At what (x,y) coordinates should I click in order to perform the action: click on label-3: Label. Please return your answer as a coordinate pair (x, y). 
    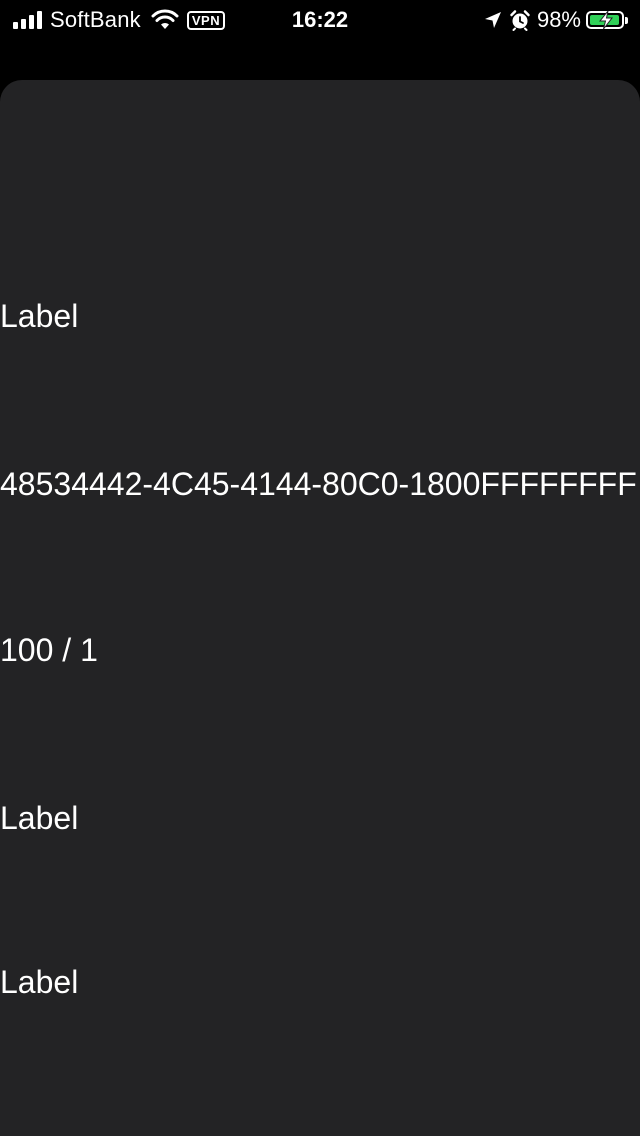
    Looking at the image, I should click on (39, 982).